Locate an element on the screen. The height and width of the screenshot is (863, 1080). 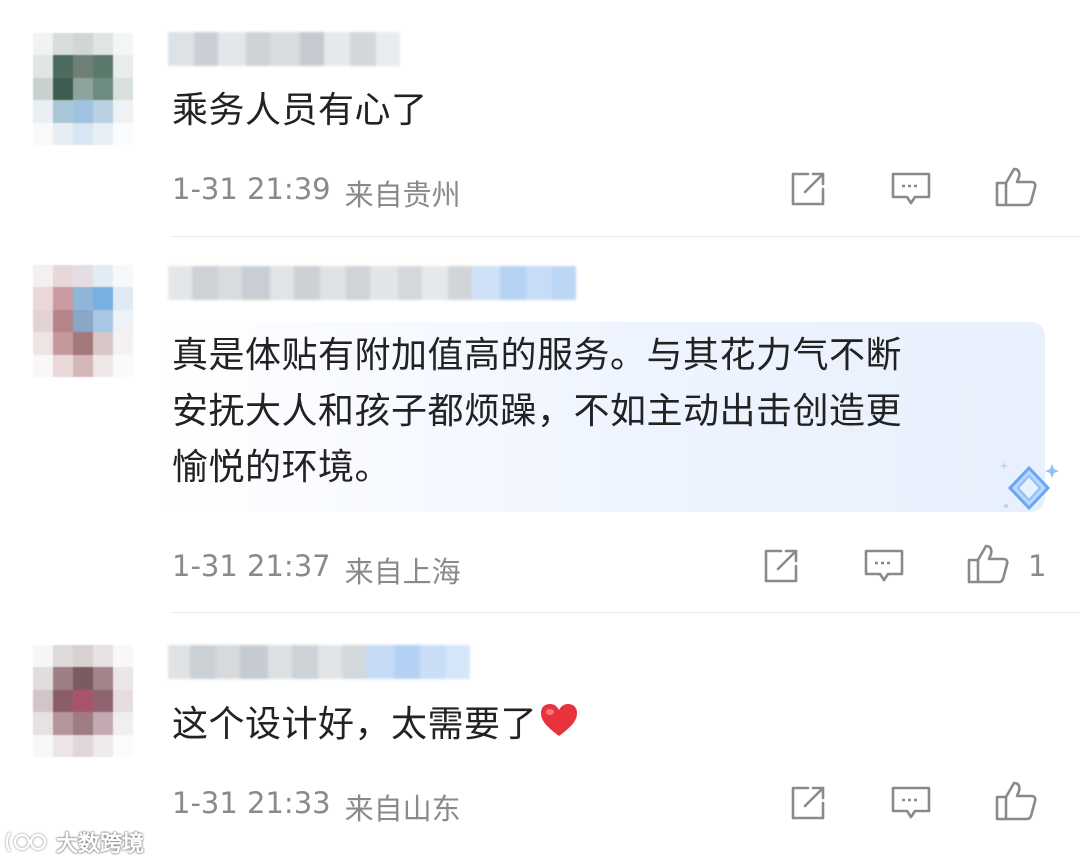
heart-emoji is located at coordinates (559, 720).